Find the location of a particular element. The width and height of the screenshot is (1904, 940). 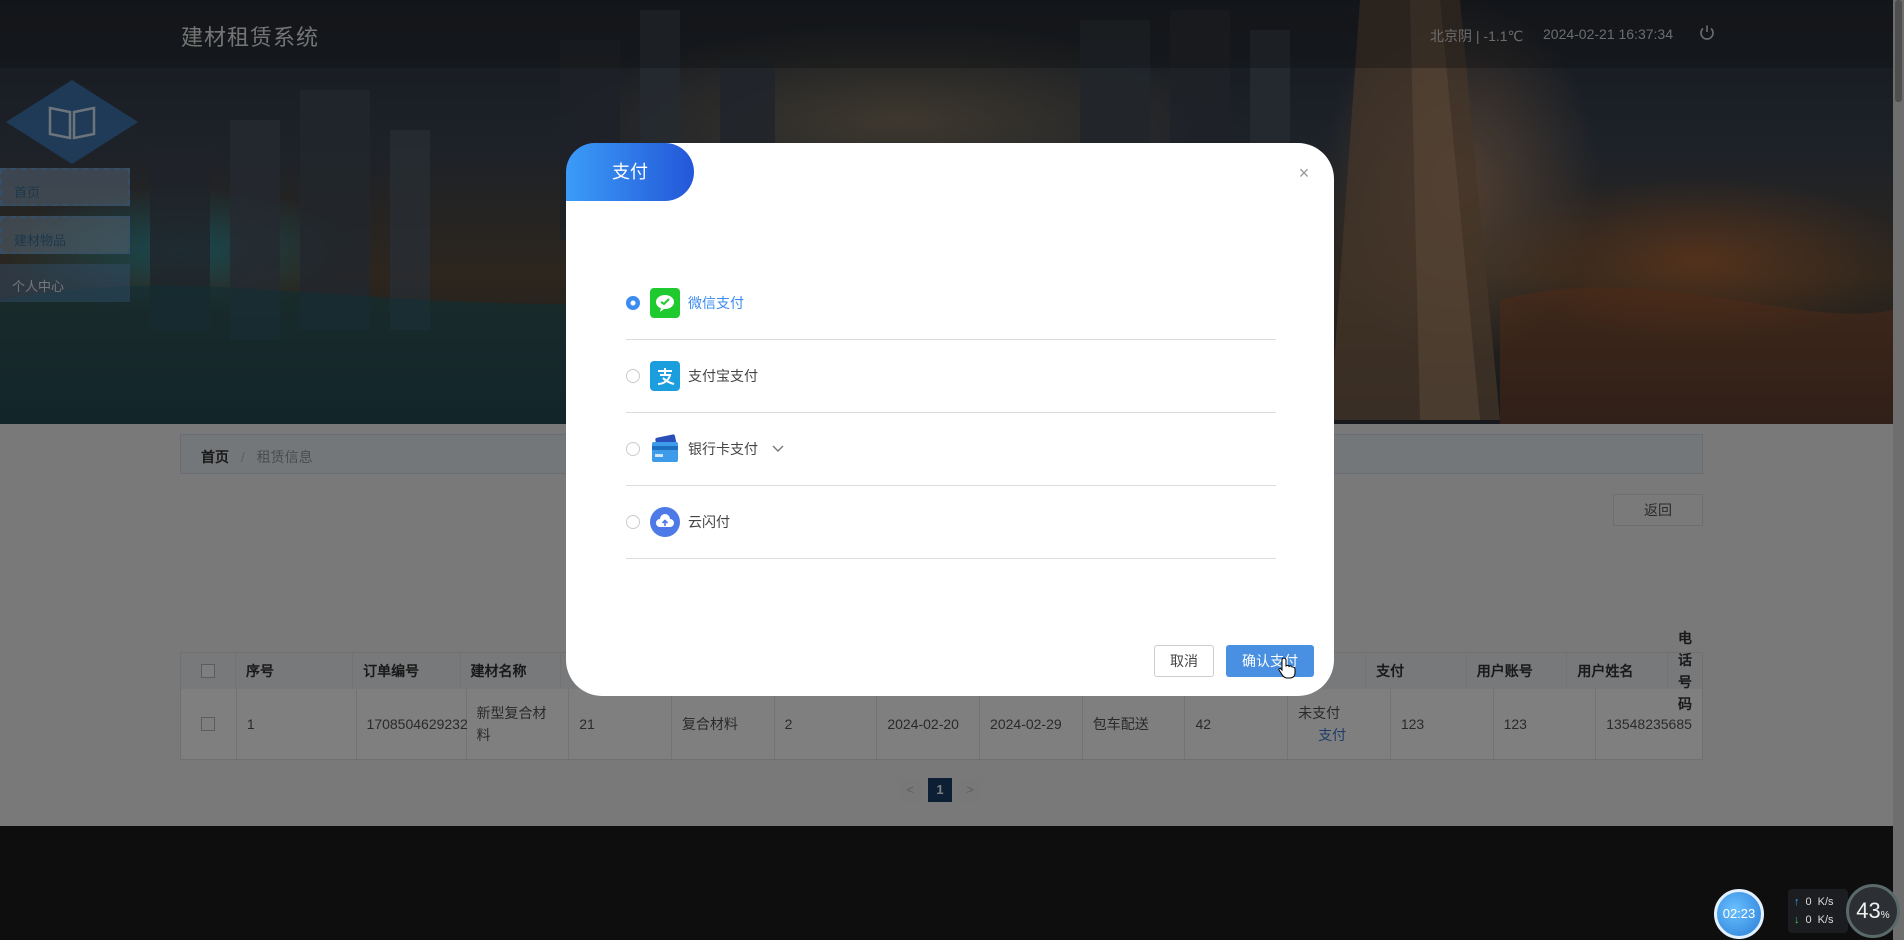

payment-option-bank-card: 银行卡支付 is located at coordinates (951, 449).